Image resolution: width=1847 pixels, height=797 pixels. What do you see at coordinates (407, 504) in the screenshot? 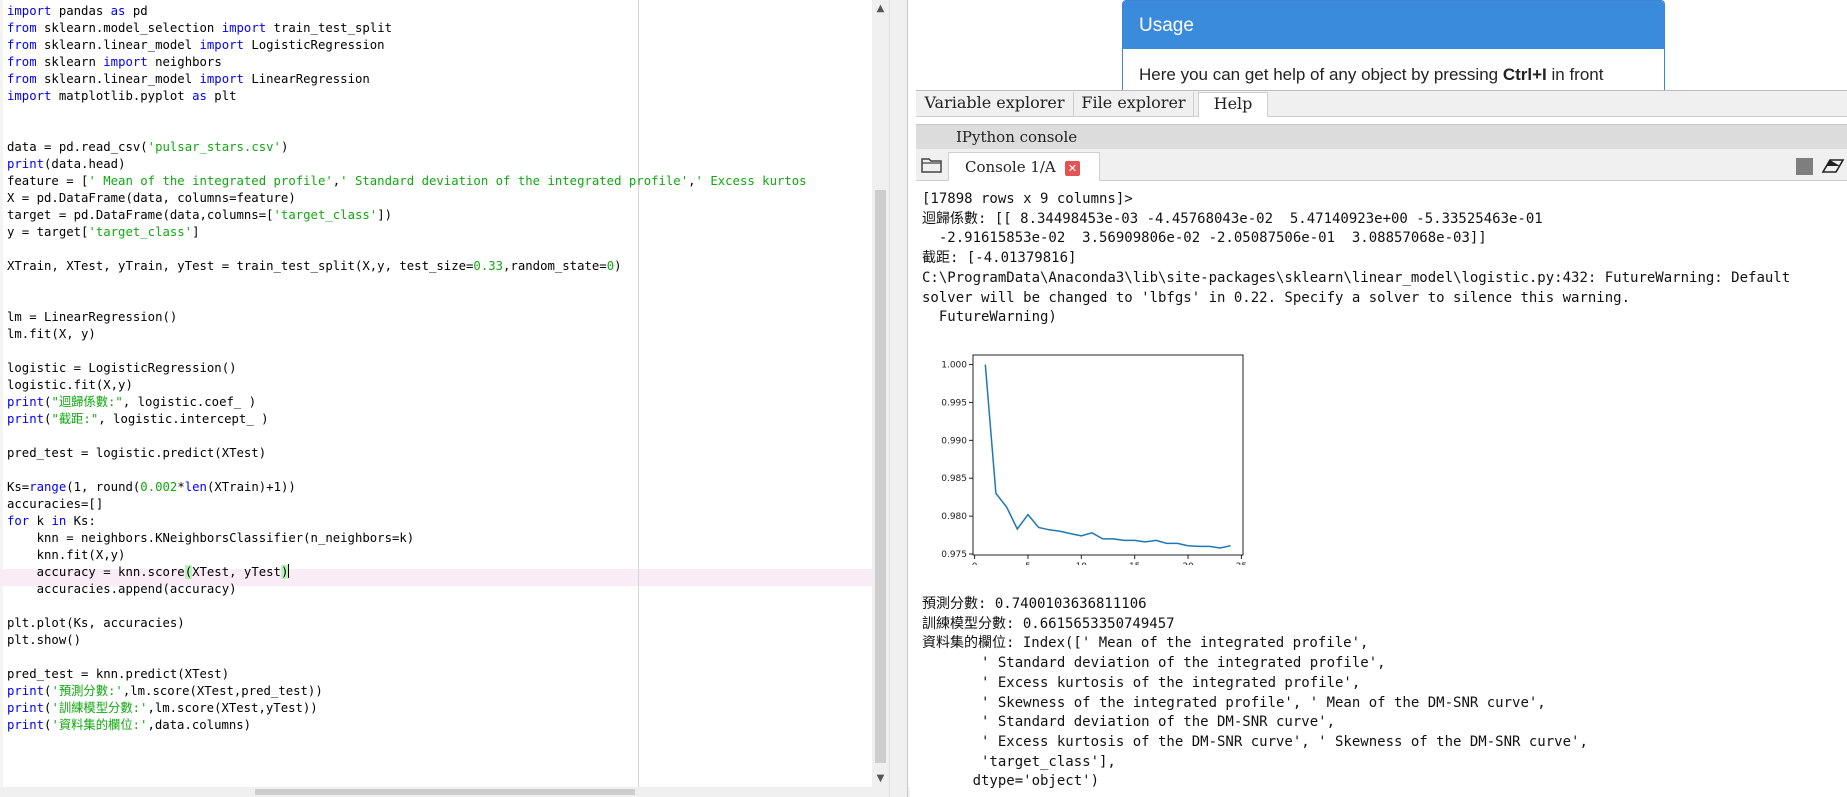
I see `code-line: accuracies=[]` at bounding box center [407, 504].